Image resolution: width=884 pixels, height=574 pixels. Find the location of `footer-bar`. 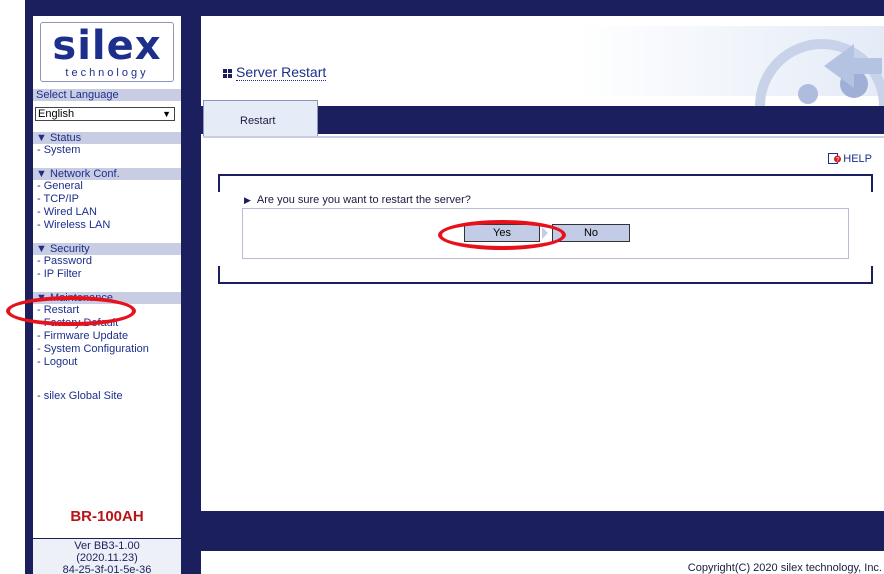

footer-bar is located at coordinates (542, 531).